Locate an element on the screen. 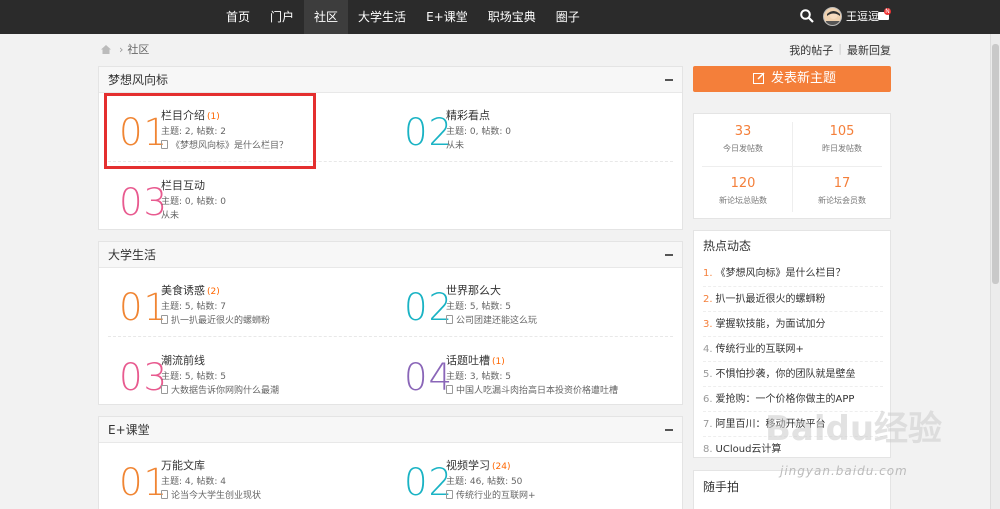 The height and width of the screenshot is (509, 1000). today-count: (2) is located at coordinates (213, 292).